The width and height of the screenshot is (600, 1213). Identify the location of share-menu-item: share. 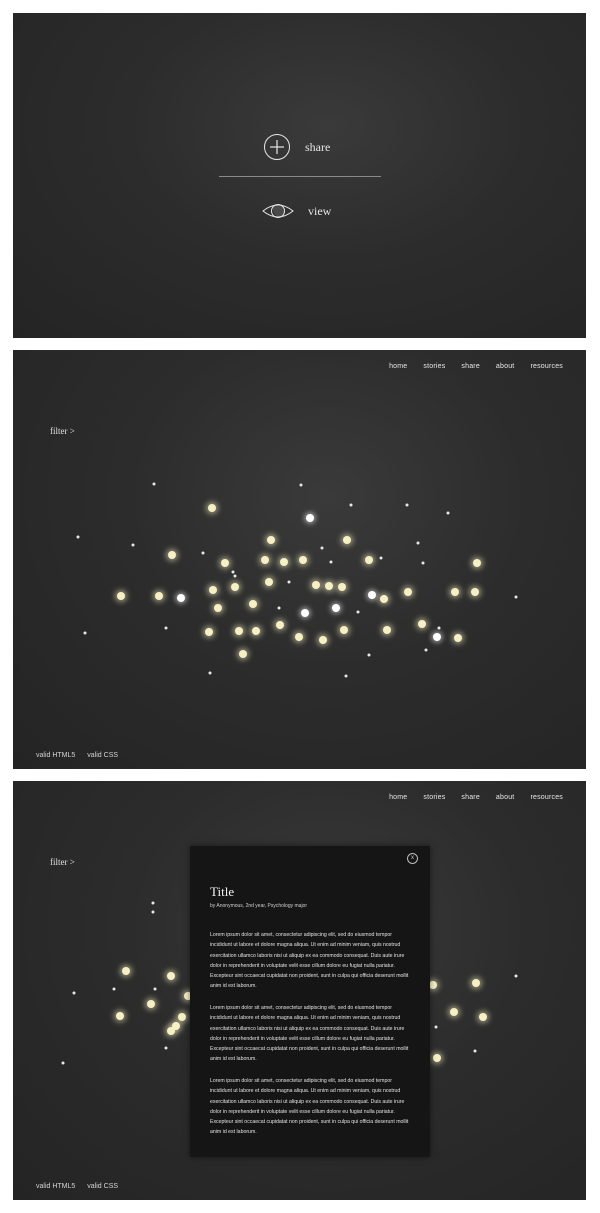
(296, 147).